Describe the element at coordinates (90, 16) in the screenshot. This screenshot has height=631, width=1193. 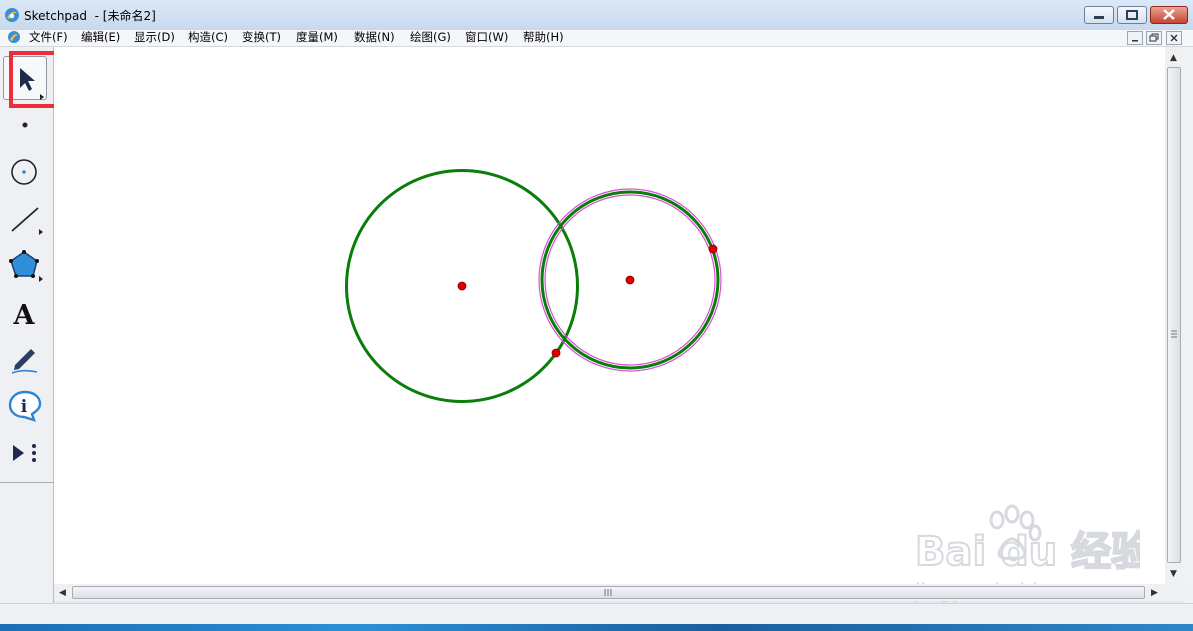
I see `window-title: Sketchpad - [未命名2]` at that location.